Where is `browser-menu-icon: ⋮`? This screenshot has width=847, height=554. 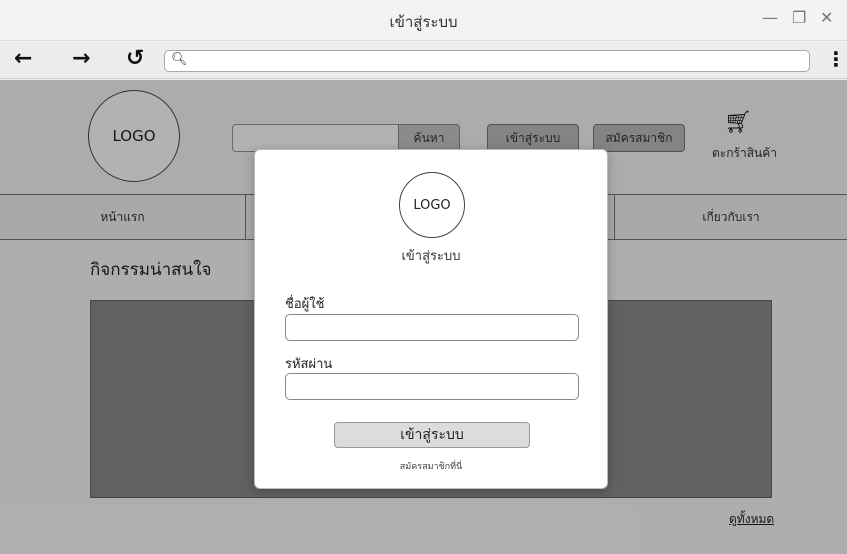
browser-menu-icon: ⋮ is located at coordinates (836, 59).